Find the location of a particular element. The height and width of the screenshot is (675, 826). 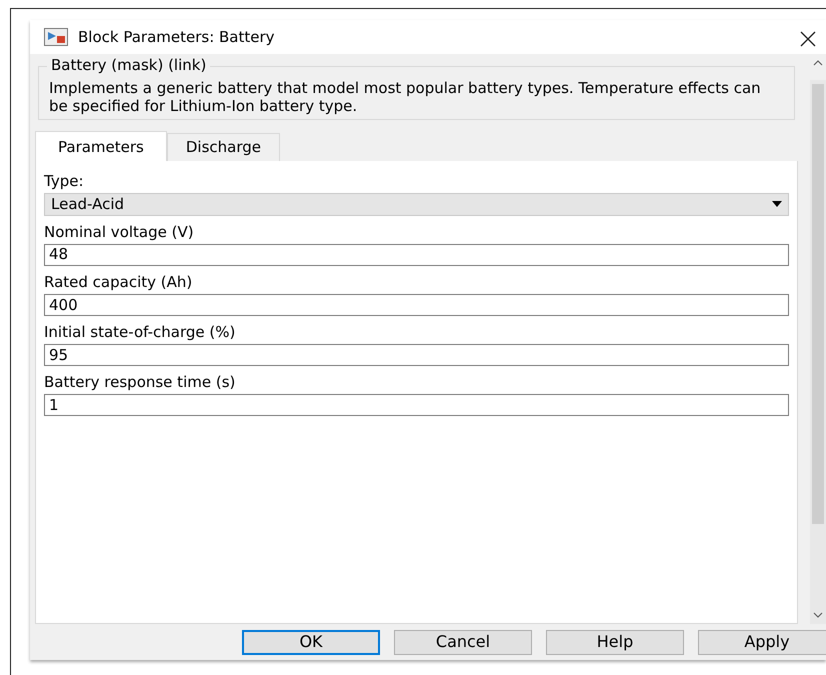

dialog-button: Help is located at coordinates (615, 642).